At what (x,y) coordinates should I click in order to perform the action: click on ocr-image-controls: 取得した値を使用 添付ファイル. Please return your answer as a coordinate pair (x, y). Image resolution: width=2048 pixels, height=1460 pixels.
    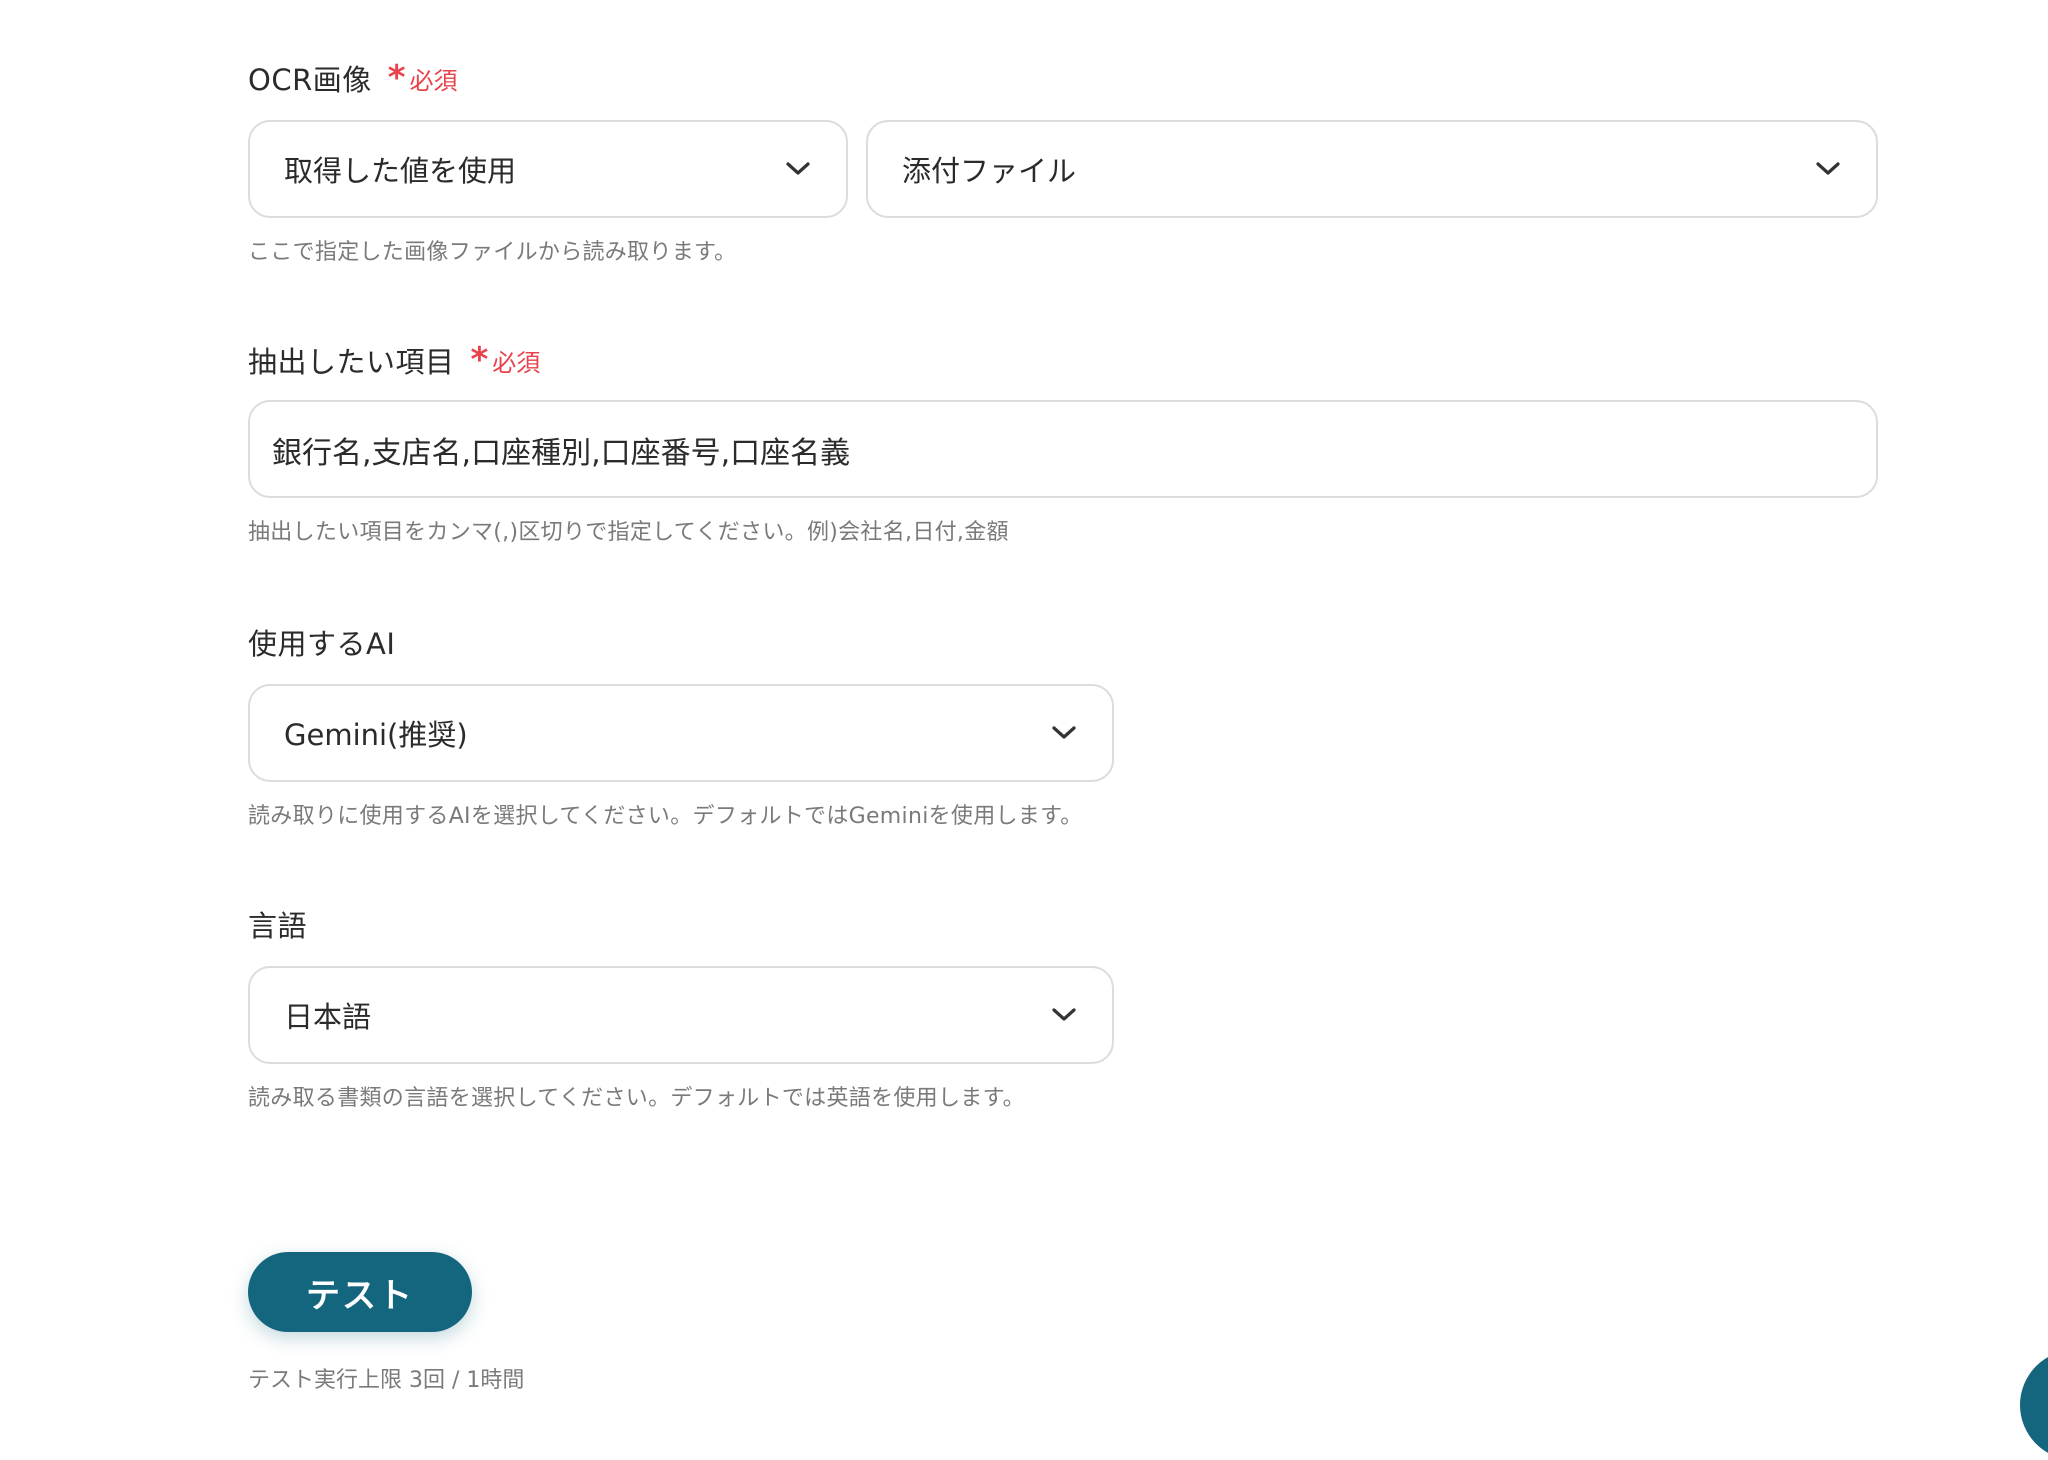
    Looking at the image, I should click on (1063, 169).